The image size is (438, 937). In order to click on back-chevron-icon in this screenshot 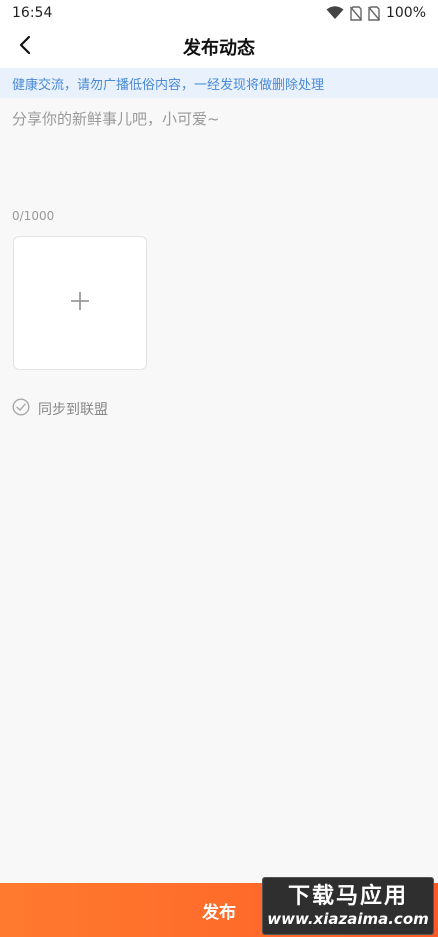, I will do `click(25, 47)`.